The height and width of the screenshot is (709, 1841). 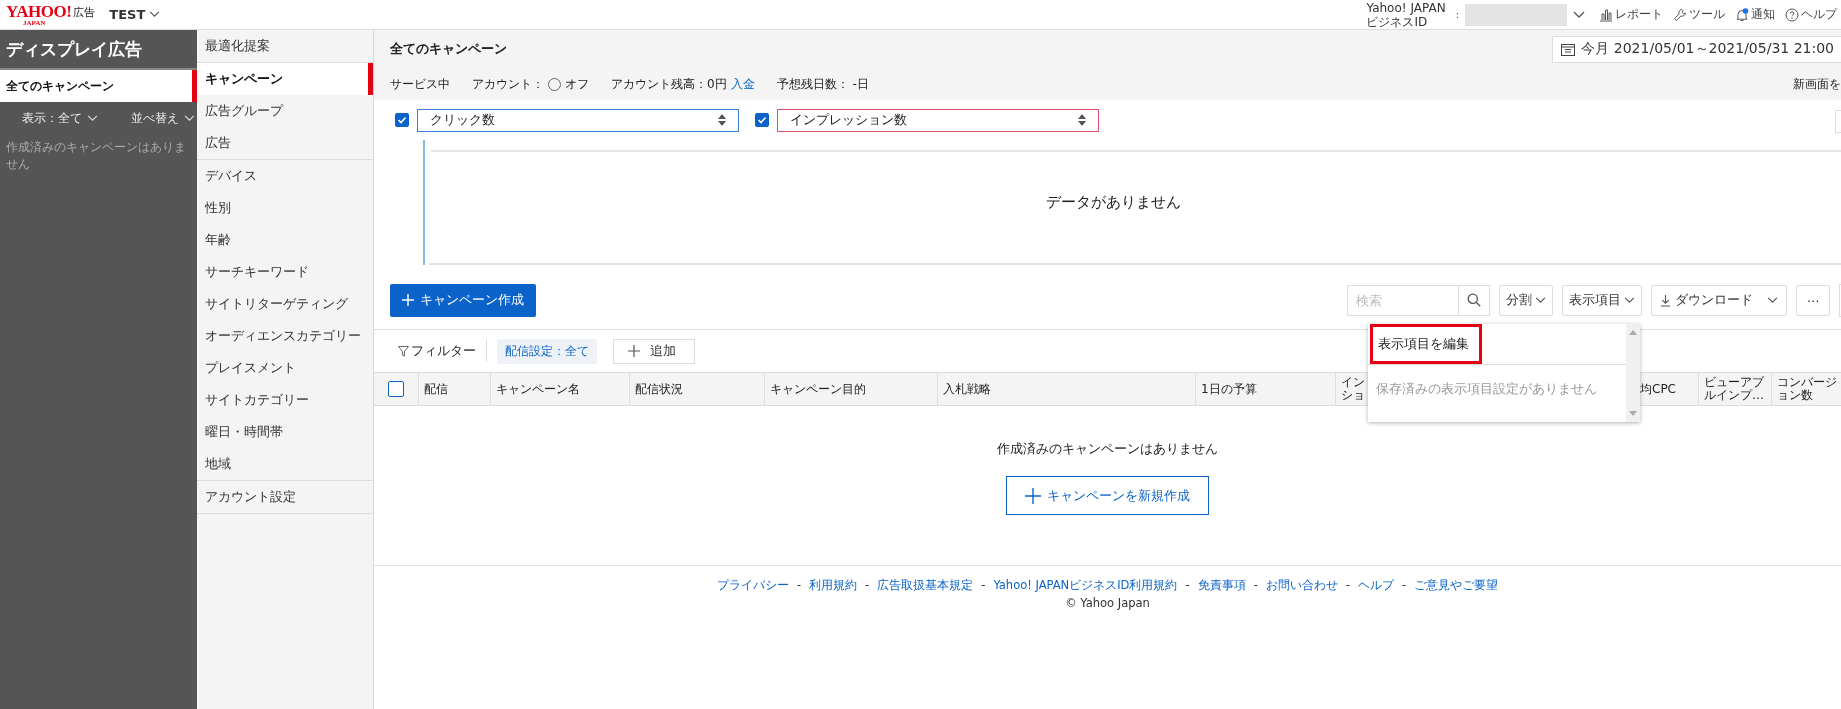 What do you see at coordinates (1568, 49) in the screenshot?
I see `calendar-icon` at bounding box center [1568, 49].